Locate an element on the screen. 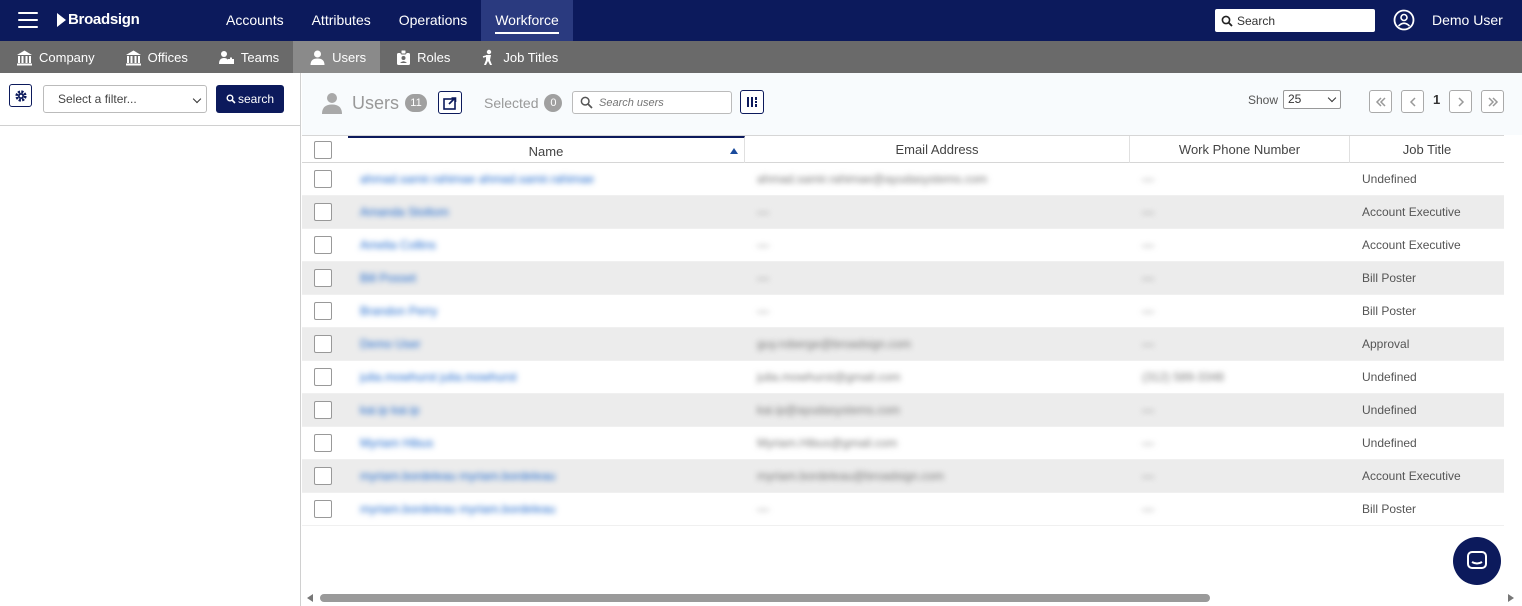 The width and height of the screenshot is (1522, 606). export-button is located at coordinates (450, 102).